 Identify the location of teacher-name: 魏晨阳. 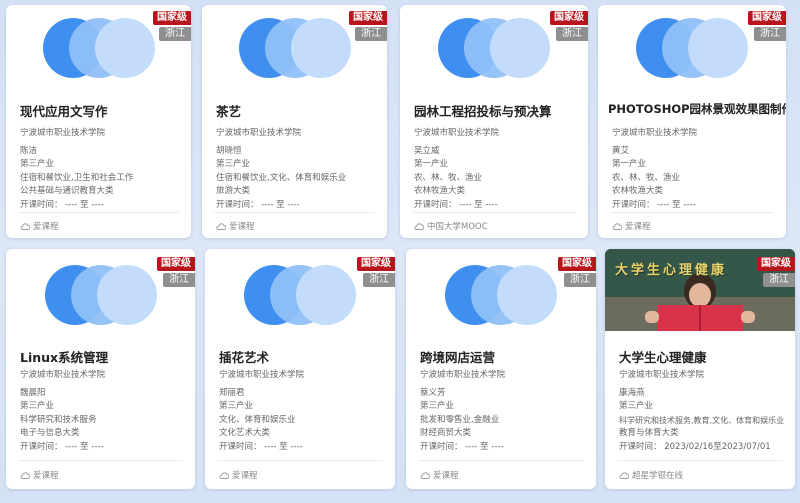
(33, 392).